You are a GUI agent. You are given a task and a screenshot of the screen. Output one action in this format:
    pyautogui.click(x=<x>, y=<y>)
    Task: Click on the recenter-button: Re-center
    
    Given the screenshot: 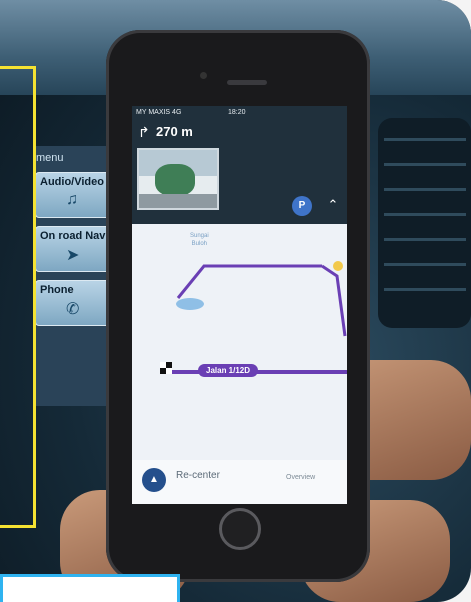 What is the action you would take?
    pyautogui.click(x=198, y=475)
    